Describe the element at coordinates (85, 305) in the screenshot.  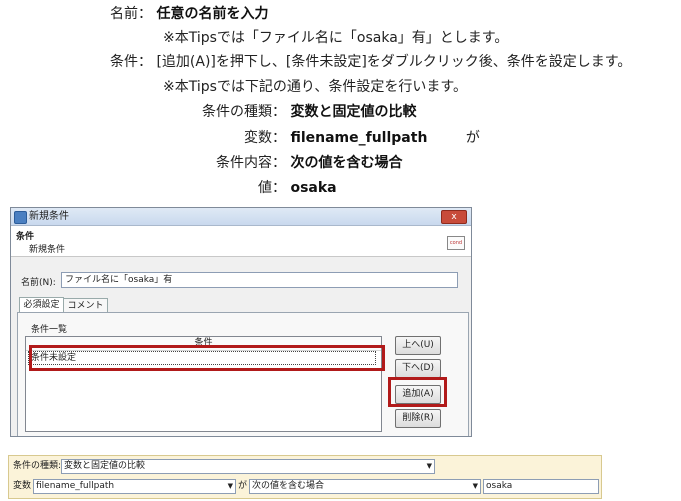
I see `tab-comment: コメント` at that location.